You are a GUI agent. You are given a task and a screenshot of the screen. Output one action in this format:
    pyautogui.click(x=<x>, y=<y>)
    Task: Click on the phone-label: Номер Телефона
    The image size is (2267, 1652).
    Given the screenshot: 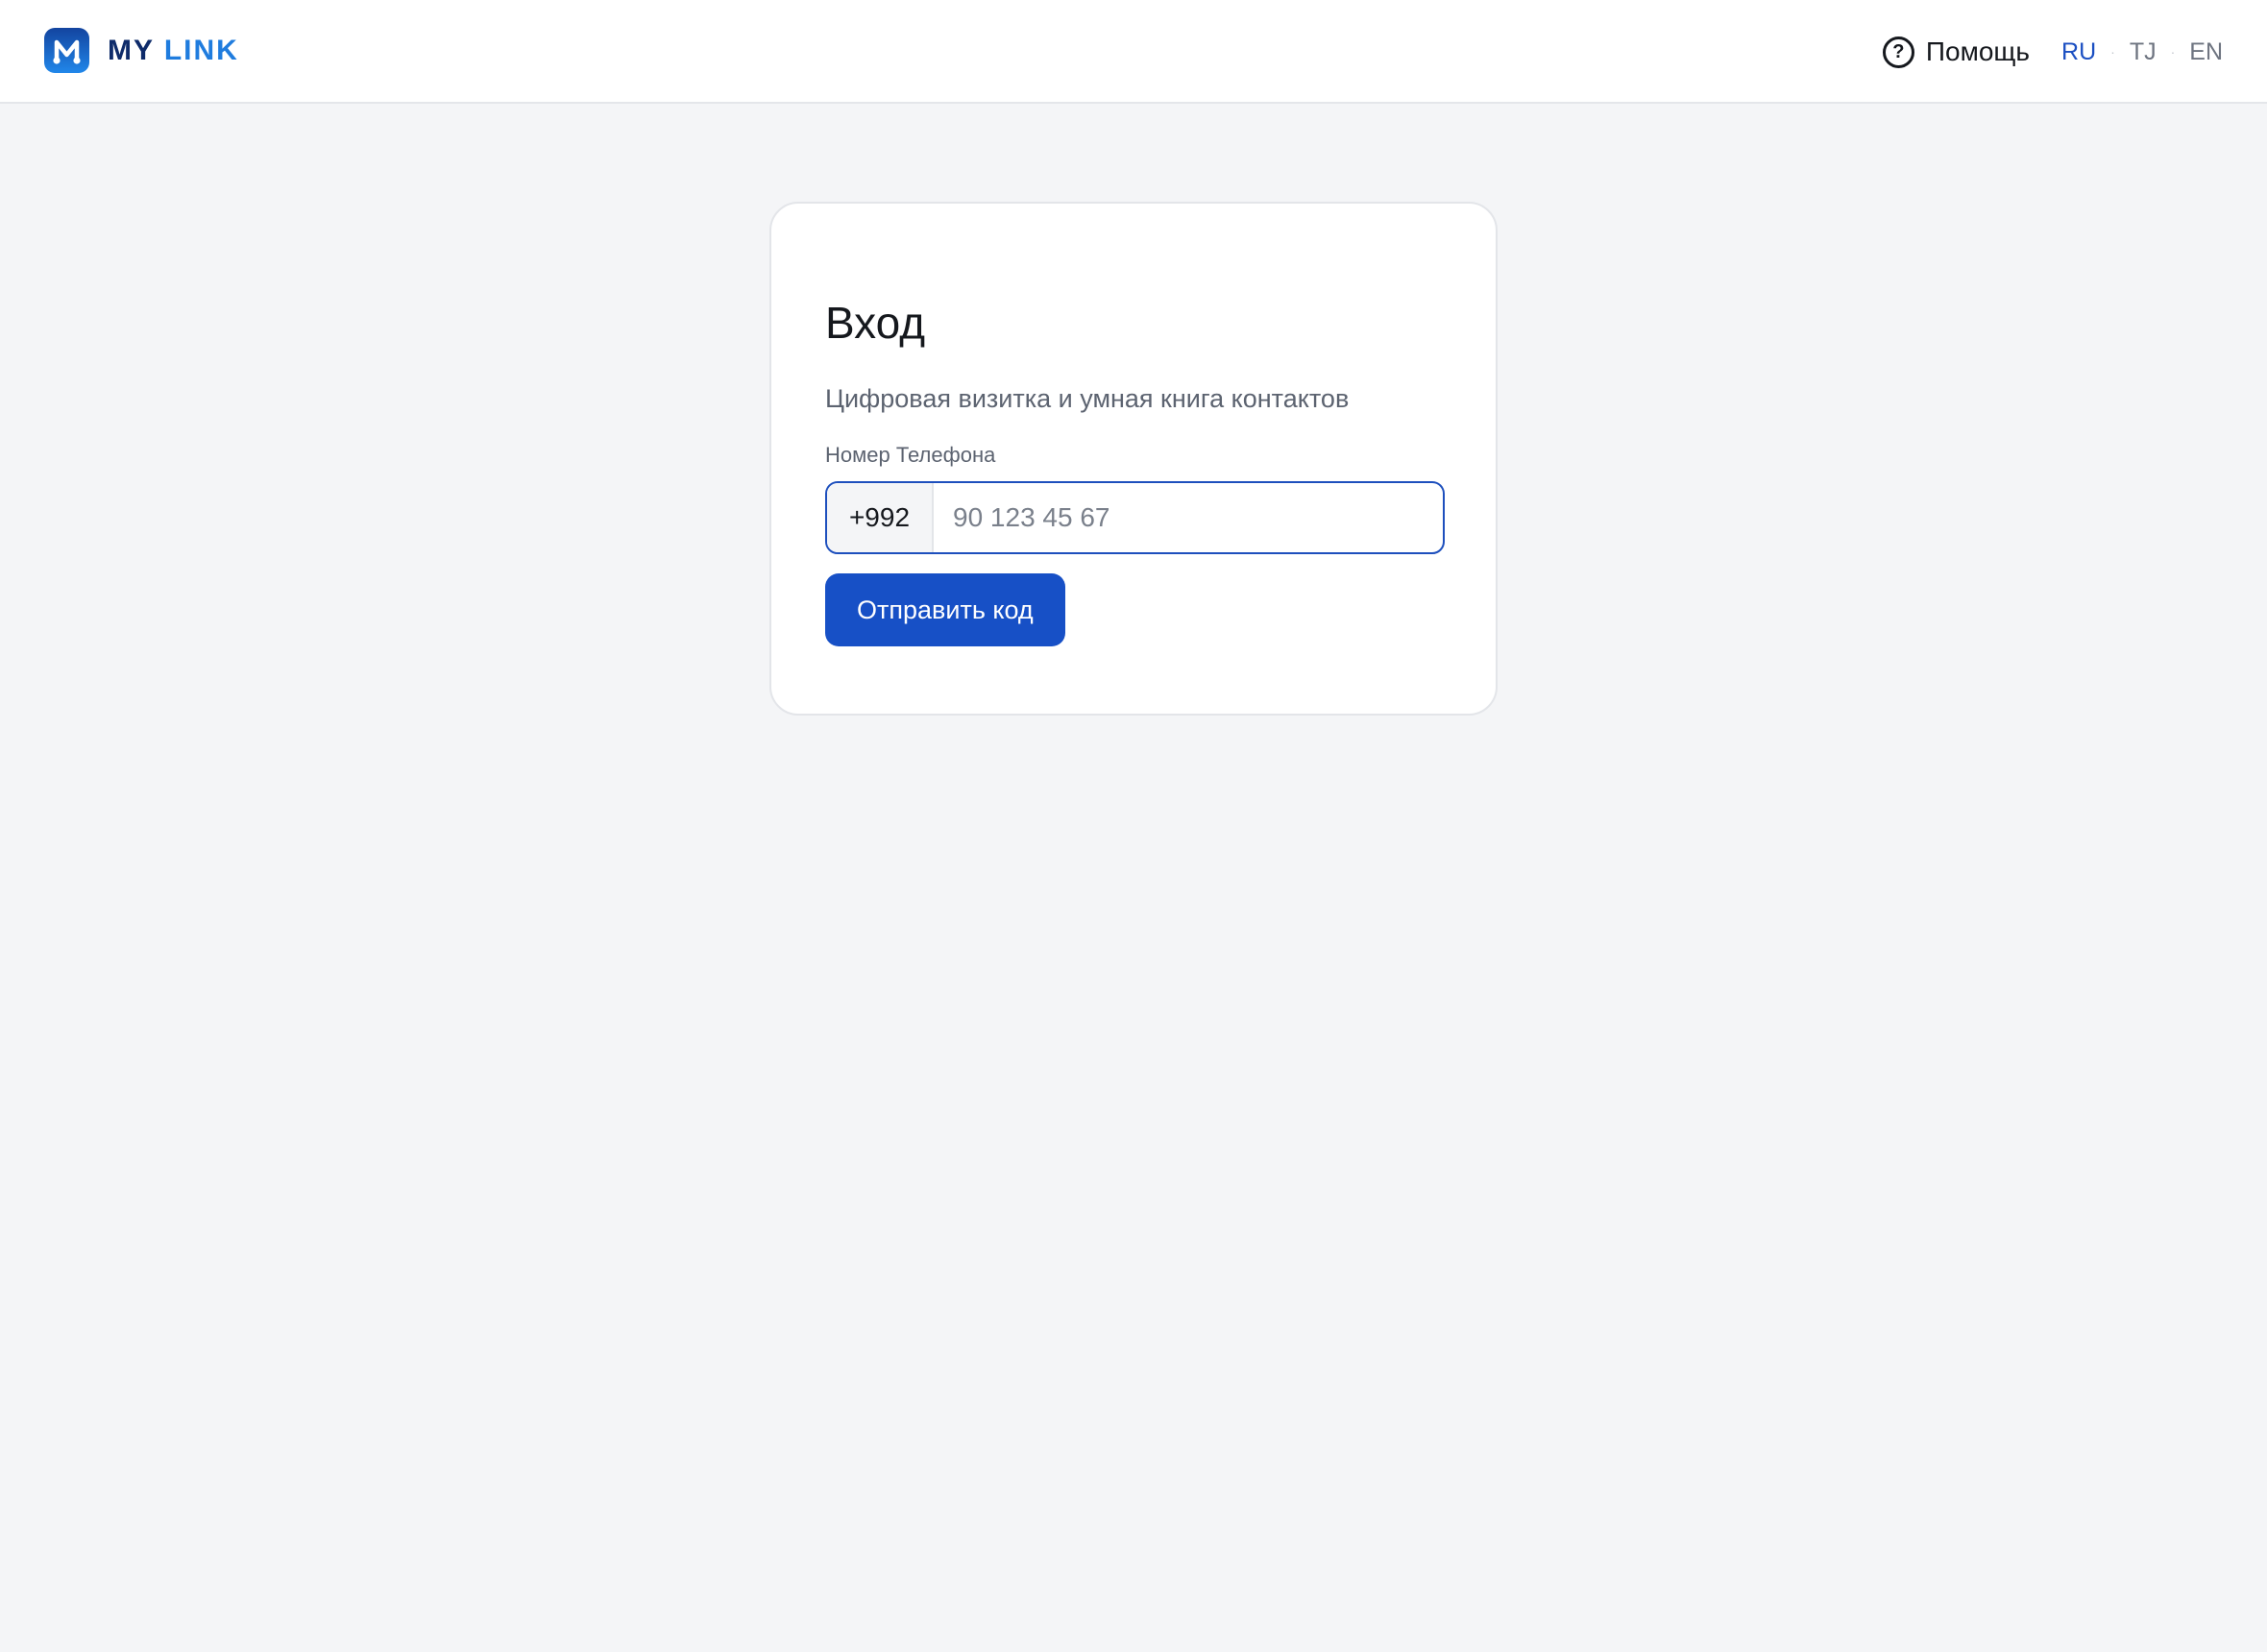 What is the action you would take?
    pyautogui.click(x=911, y=454)
    